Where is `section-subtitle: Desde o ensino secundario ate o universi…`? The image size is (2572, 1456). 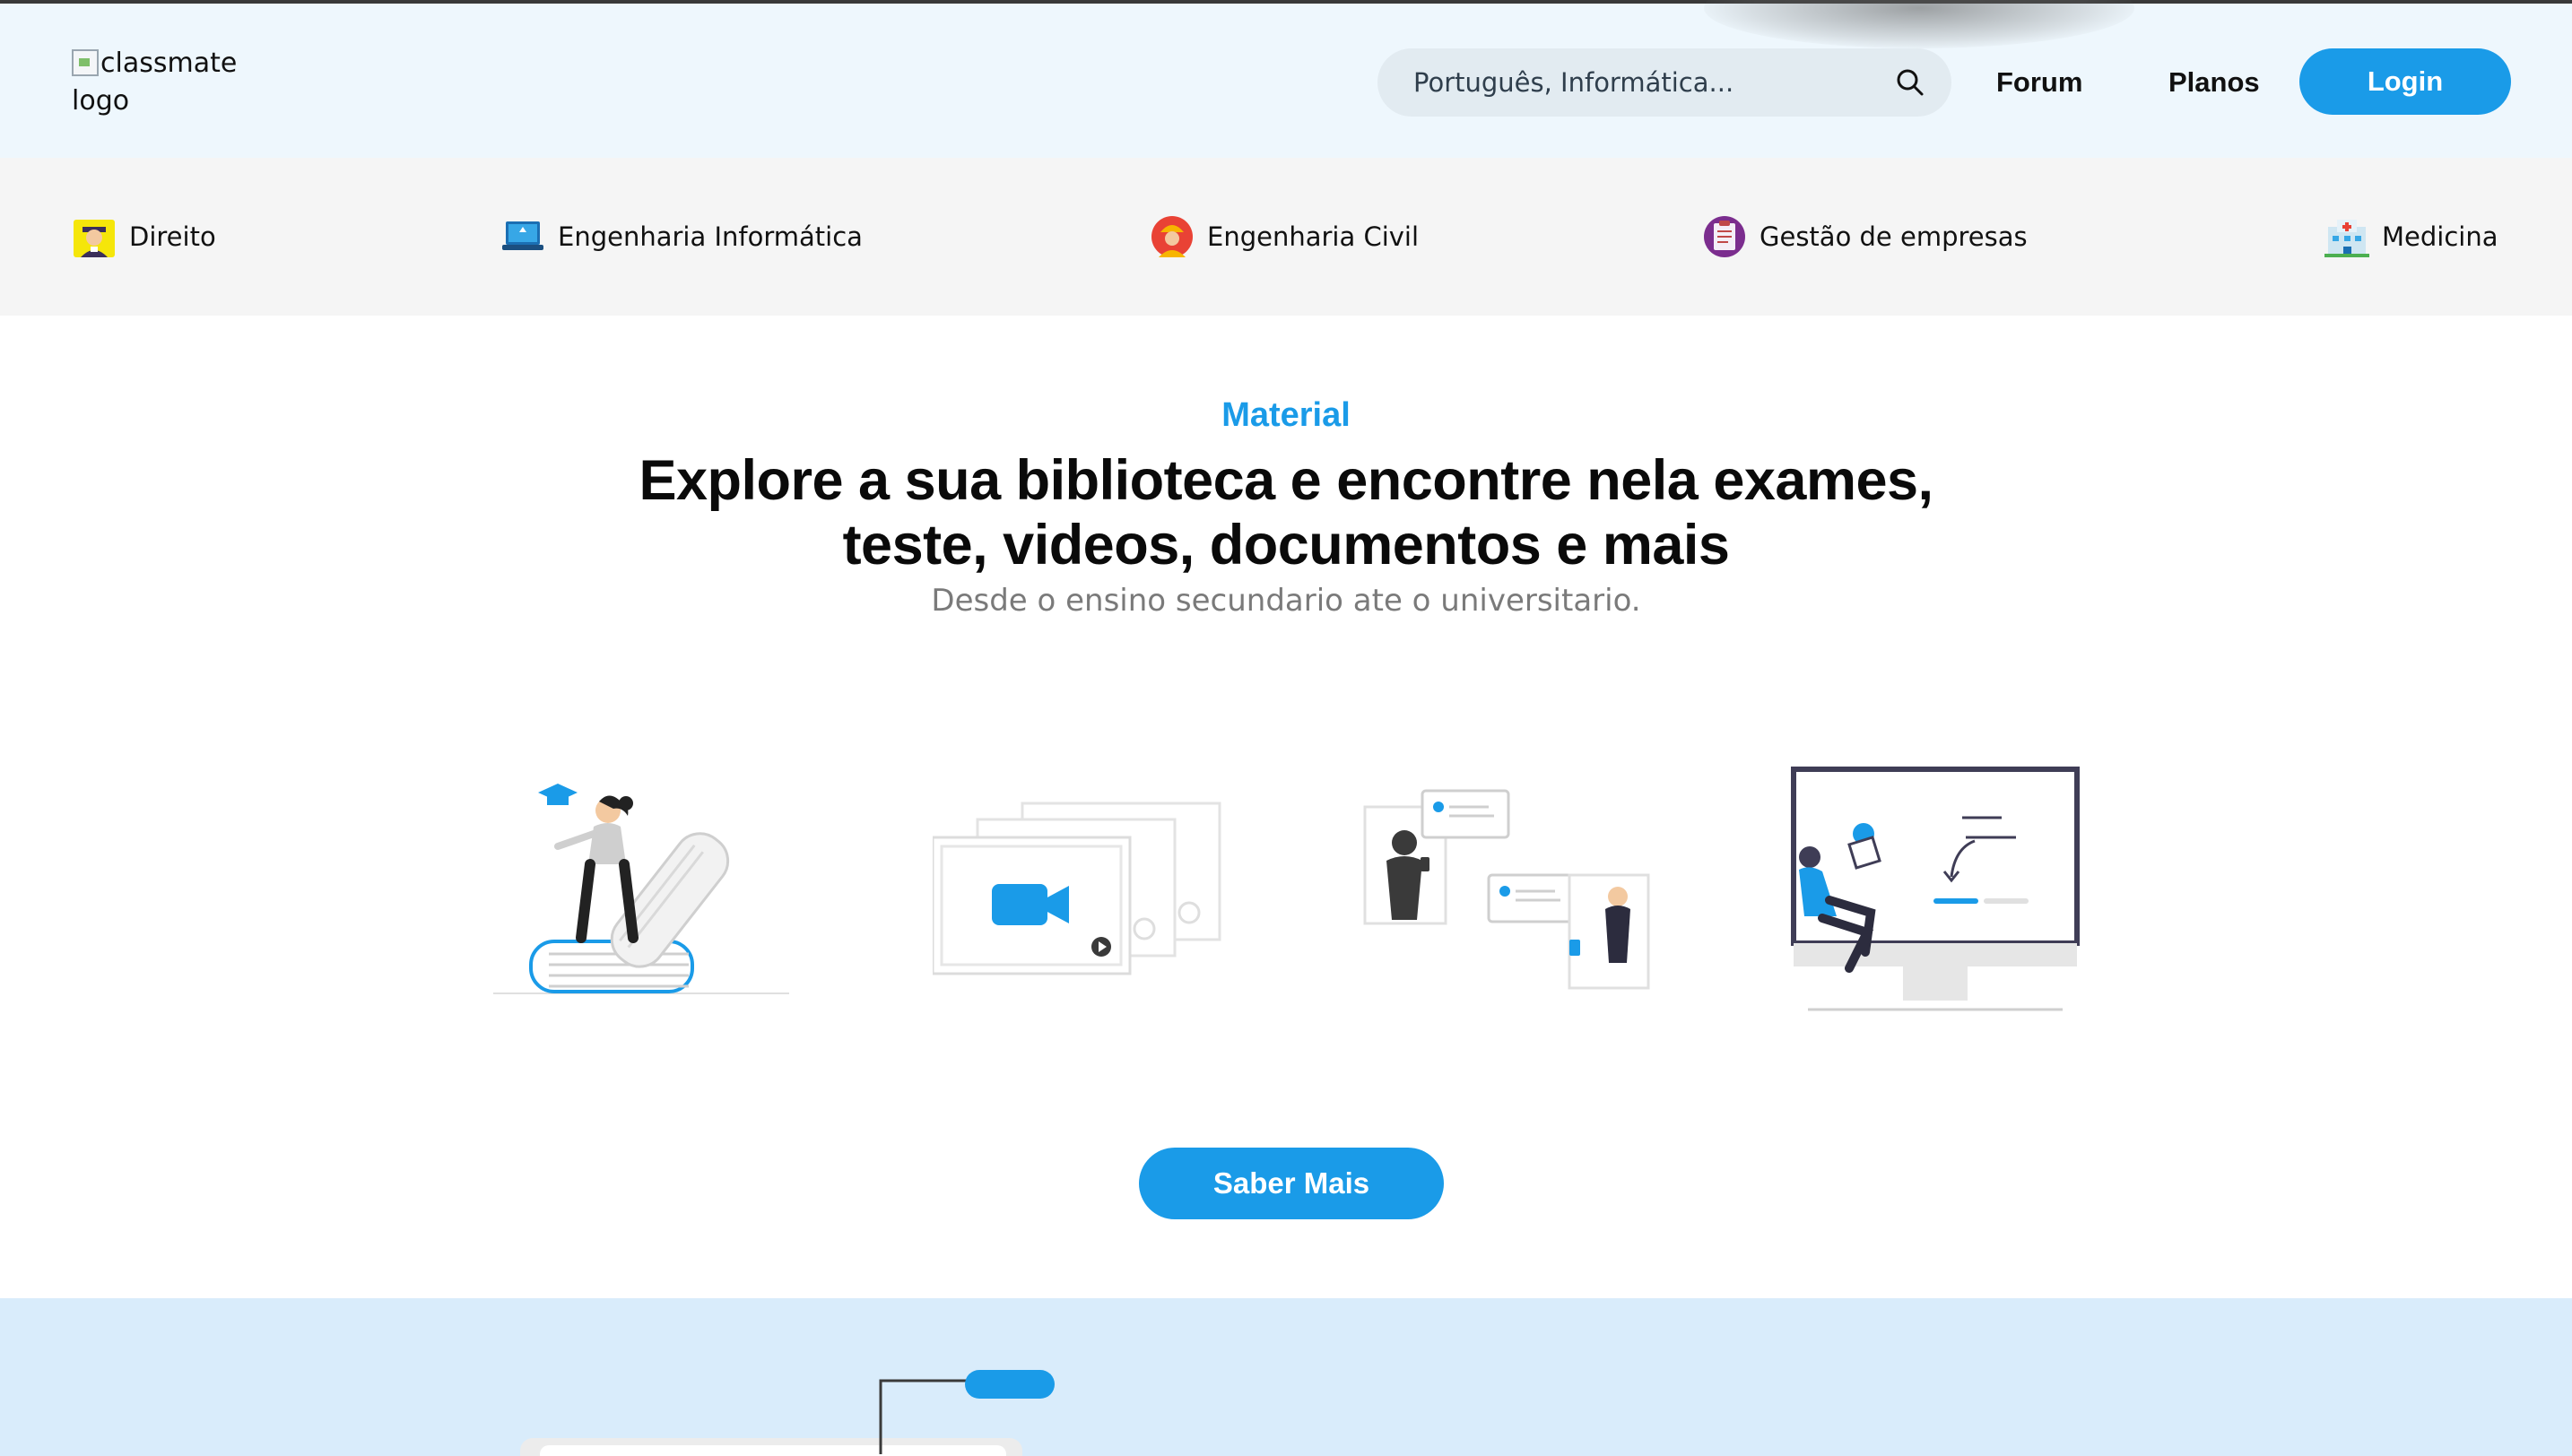 section-subtitle: Desde o ensino secundario ate o universi… is located at coordinates (1286, 601).